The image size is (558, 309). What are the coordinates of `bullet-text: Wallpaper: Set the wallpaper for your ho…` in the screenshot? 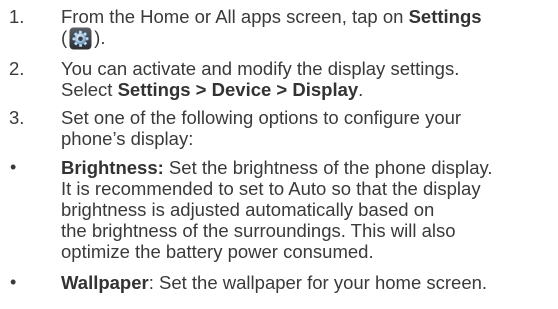 It's located at (309, 282).